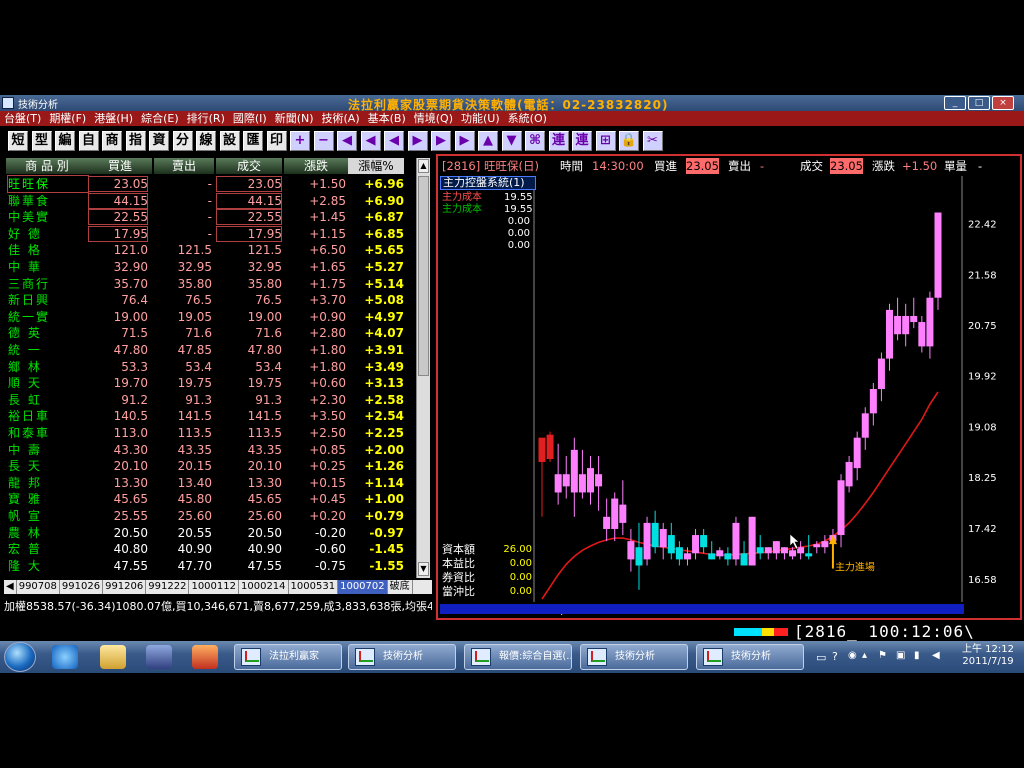 This screenshot has height=768, width=1024. Describe the element at coordinates (387, 118) in the screenshot. I see `menu-item: 基本(B)` at that location.